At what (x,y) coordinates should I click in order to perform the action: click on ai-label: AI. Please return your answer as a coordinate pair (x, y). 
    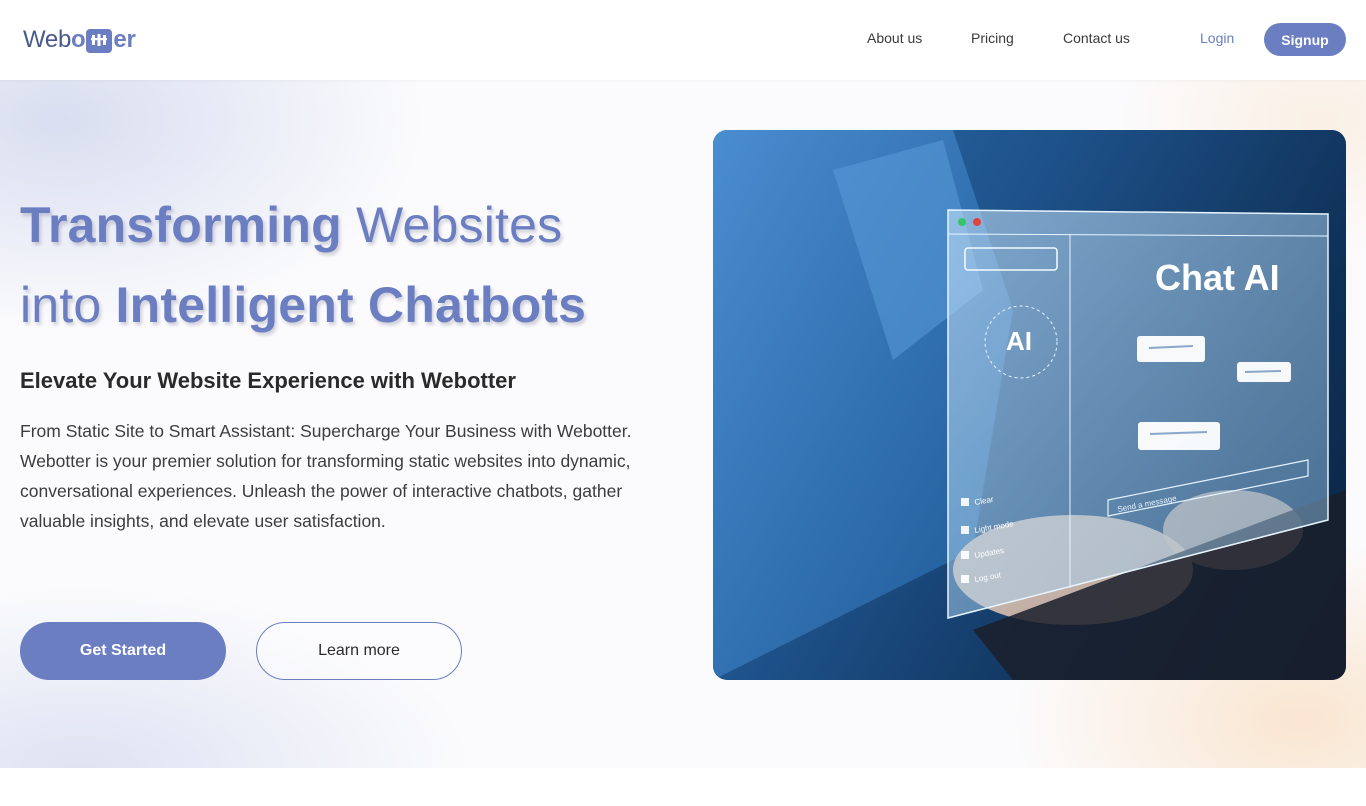
    Looking at the image, I should click on (1019, 341).